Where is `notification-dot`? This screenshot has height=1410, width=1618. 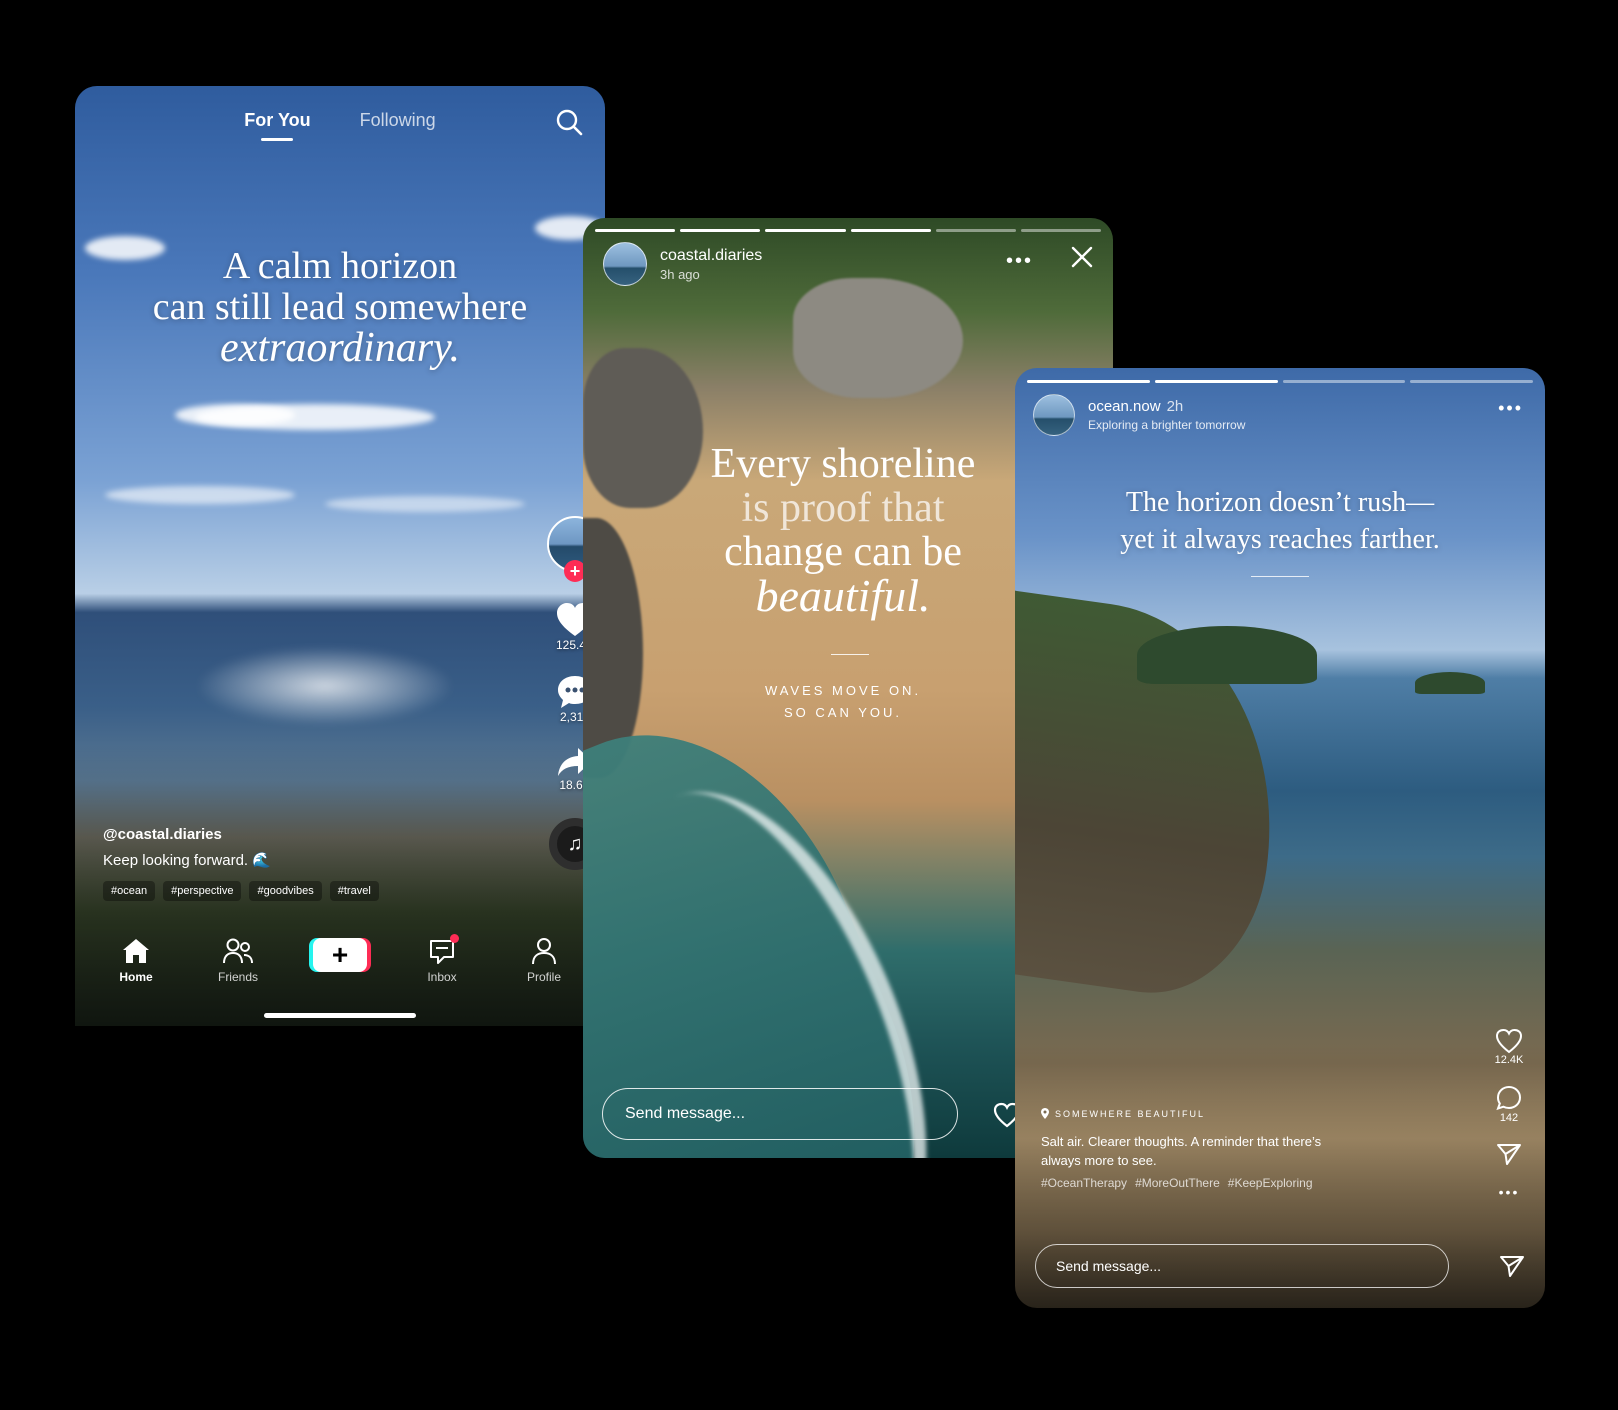
notification-dot is located at coordinates (454, 938).